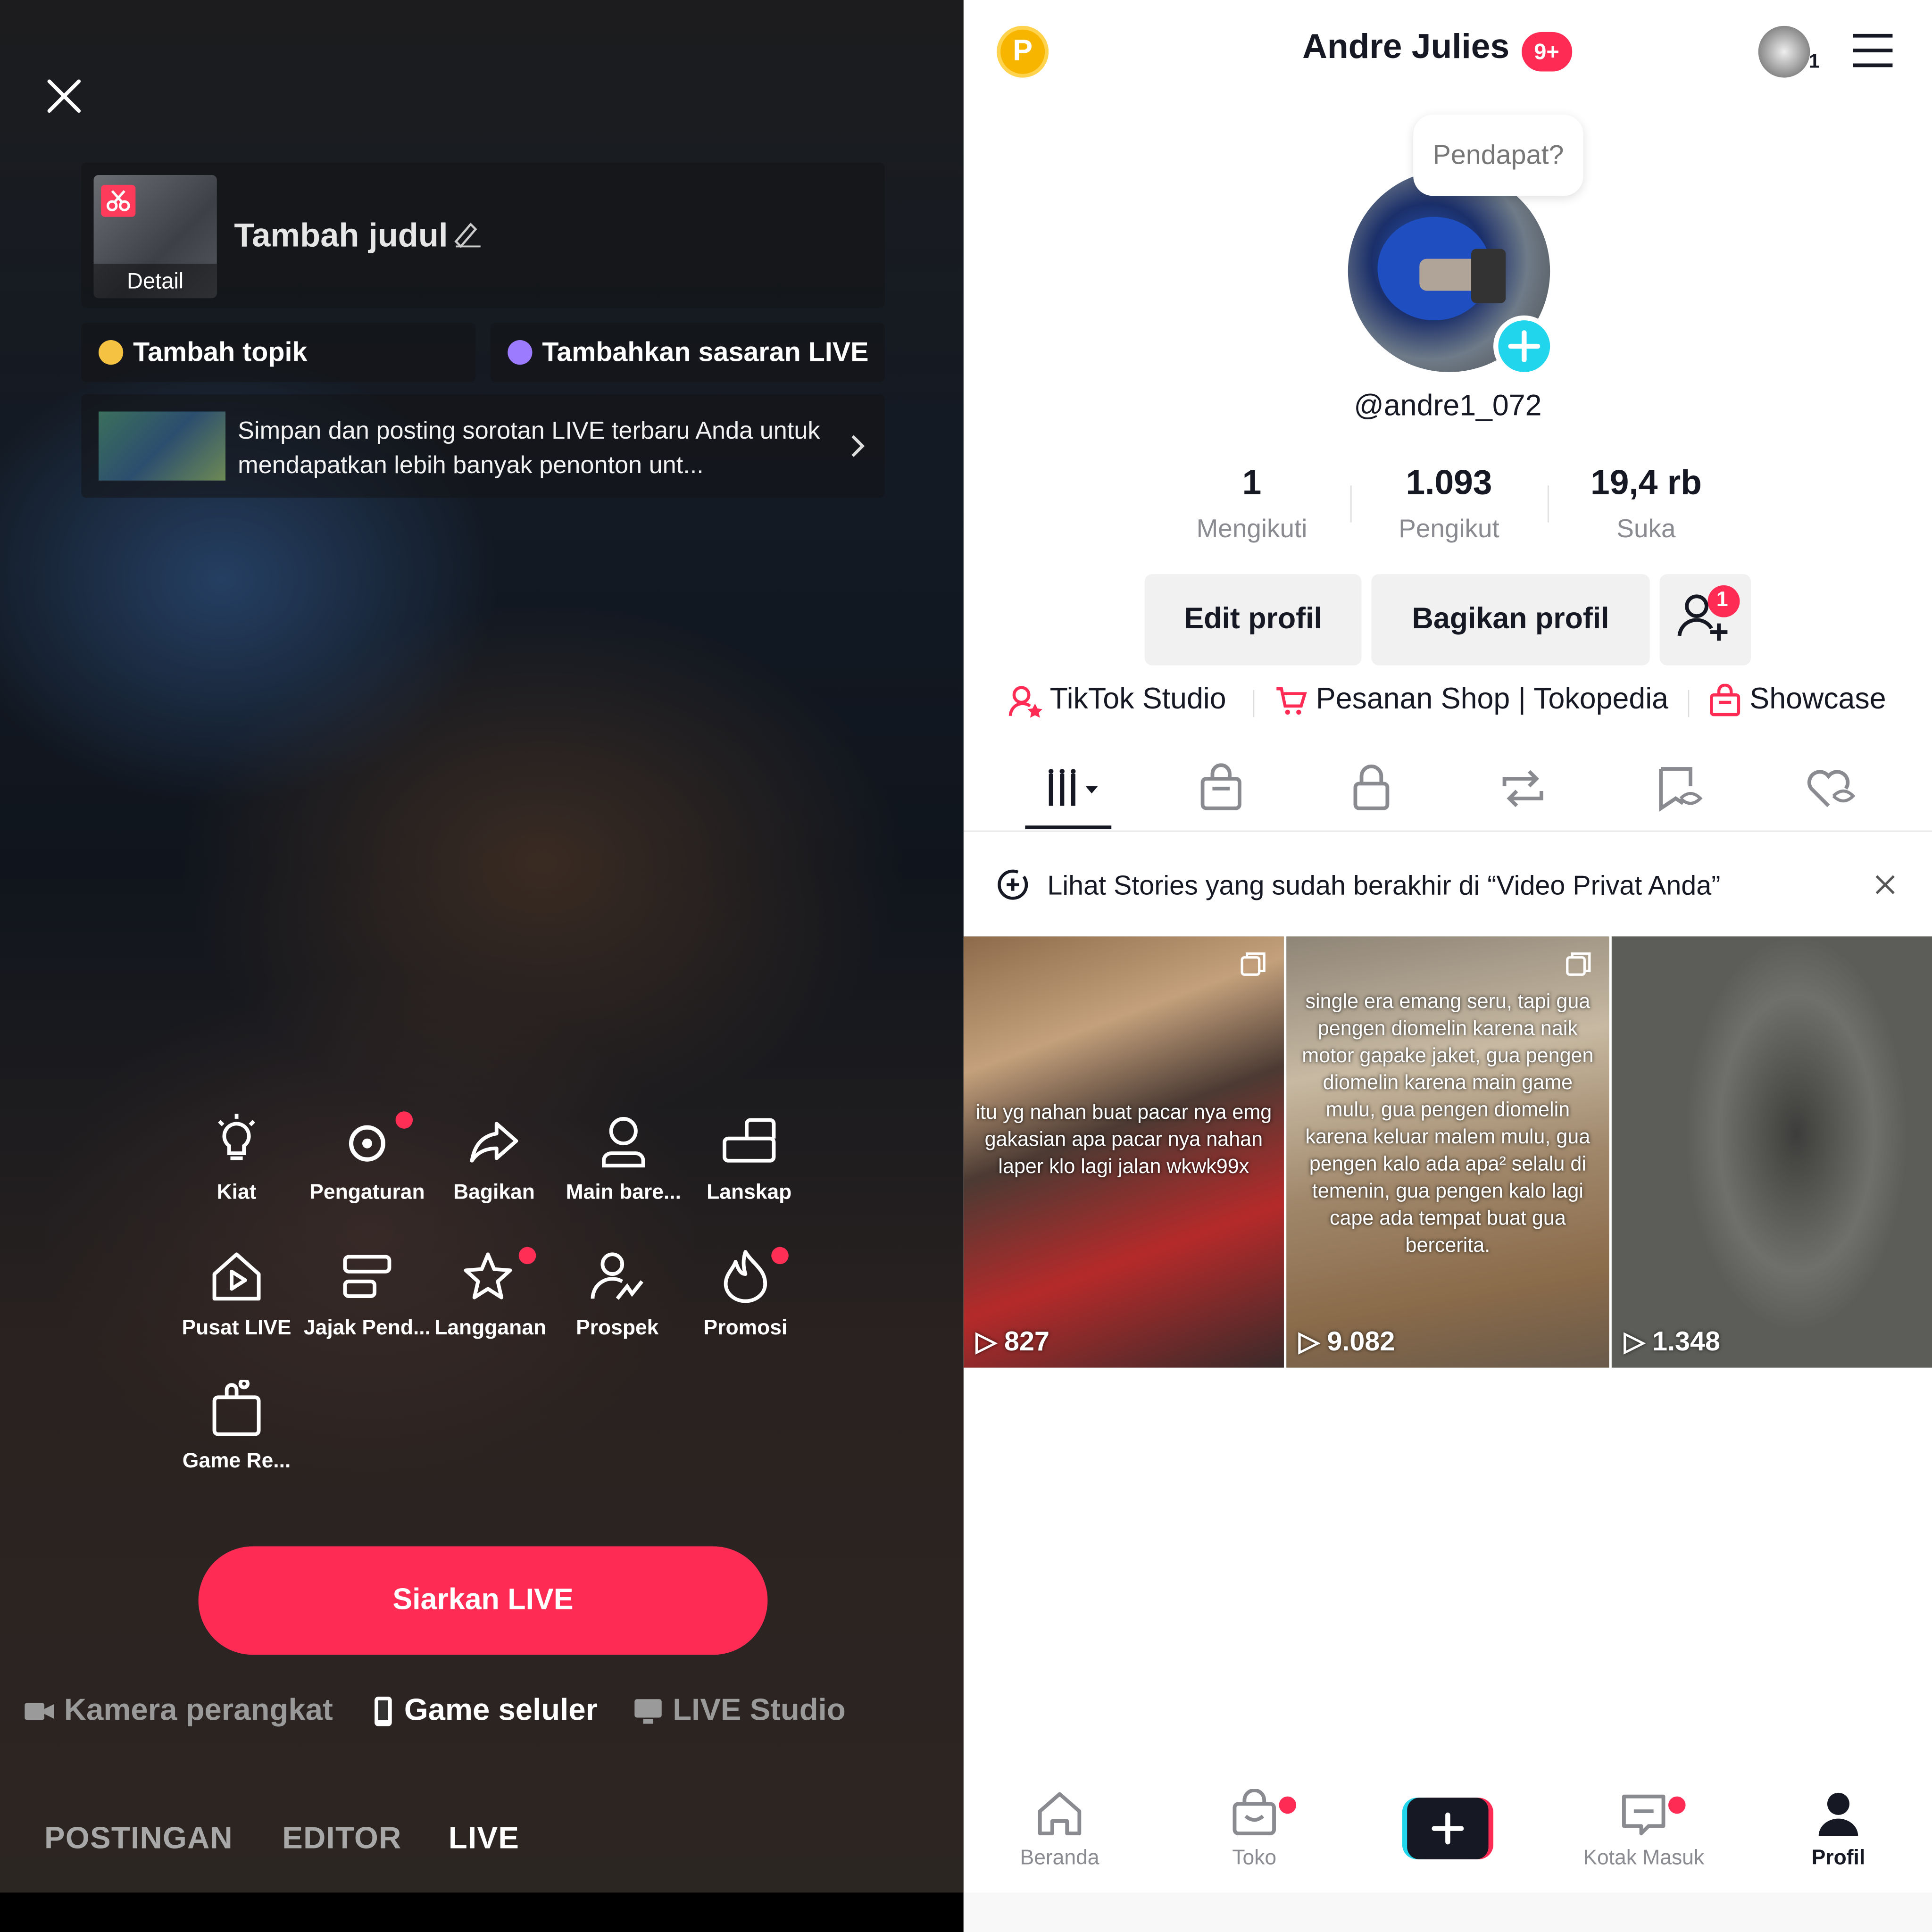  I want to click on create-button-base, so click(1448, 1829).